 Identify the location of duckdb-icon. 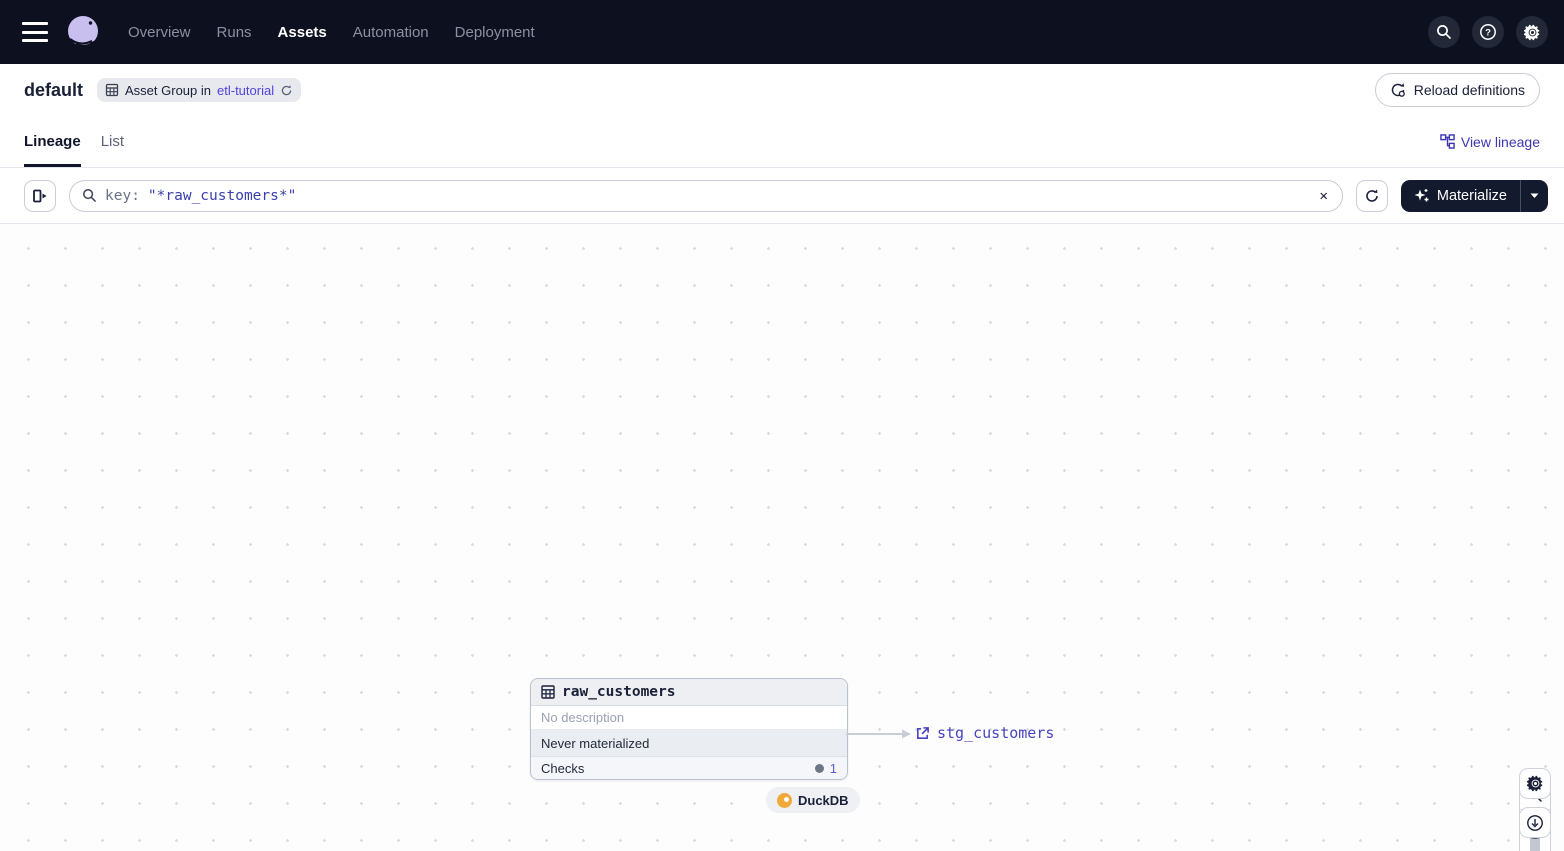
(784, 800).